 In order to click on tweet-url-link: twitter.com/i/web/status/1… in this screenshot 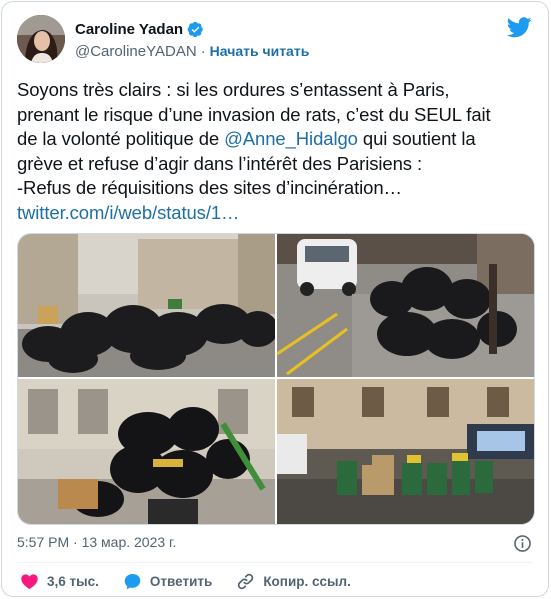, I will do `click(128, 212)`.